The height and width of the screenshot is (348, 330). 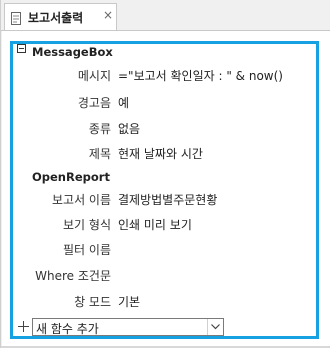 I want to click on arg-value-window-mode: 기본, so click(x=129, y=301).